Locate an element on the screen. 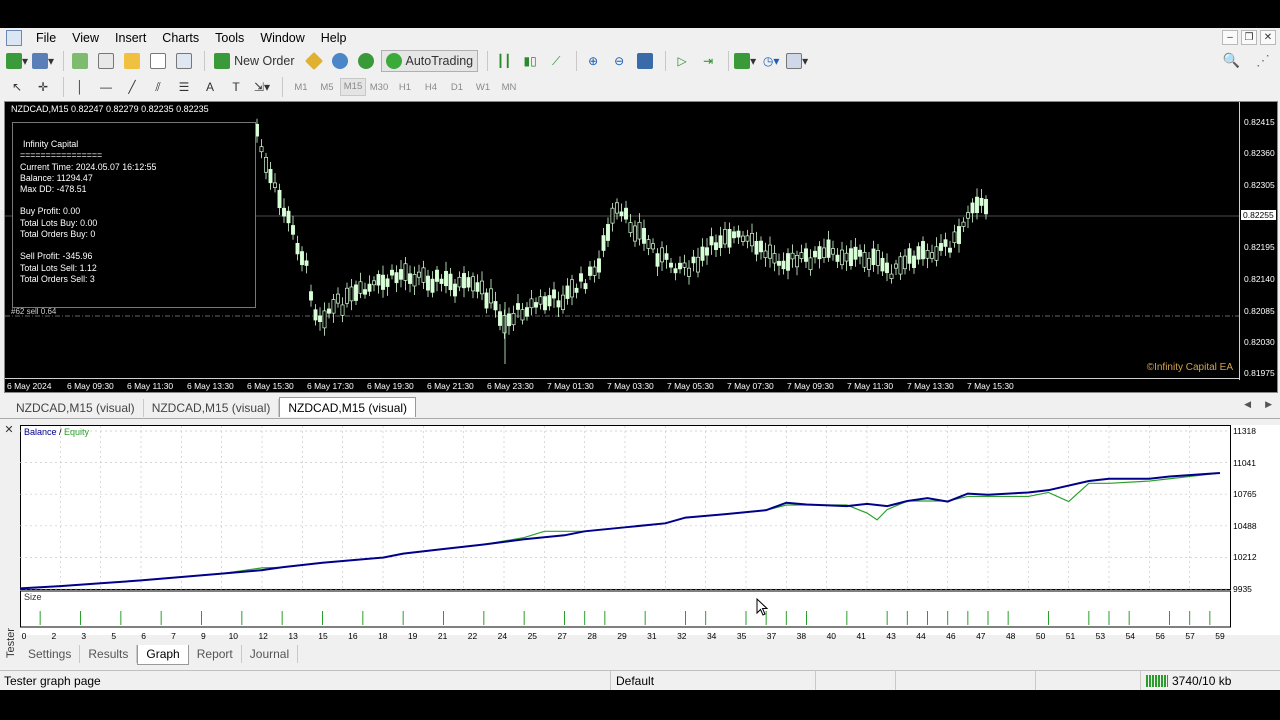 The width and height of the screenshot is (1280, 720). vertical-line-icon: │ is located at coordinates (80, 87).